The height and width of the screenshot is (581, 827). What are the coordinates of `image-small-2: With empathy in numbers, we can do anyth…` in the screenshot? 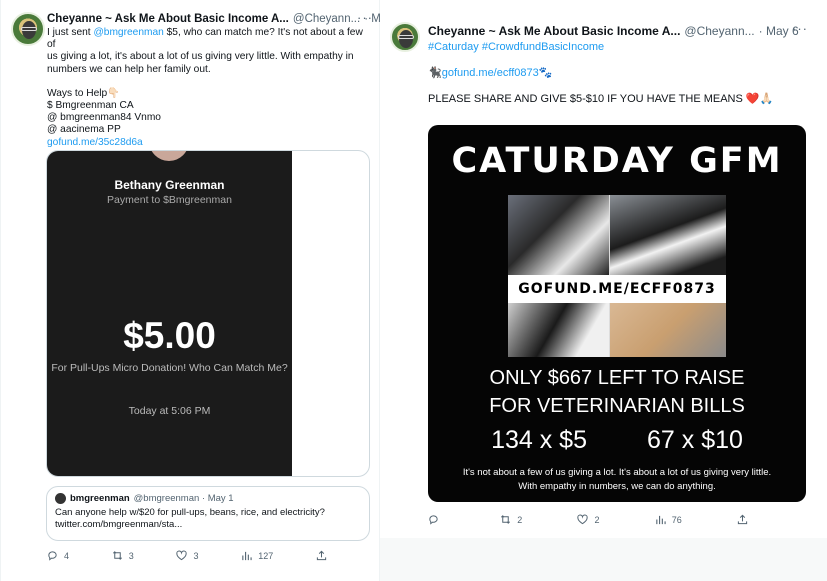 It's located at (617, 486).